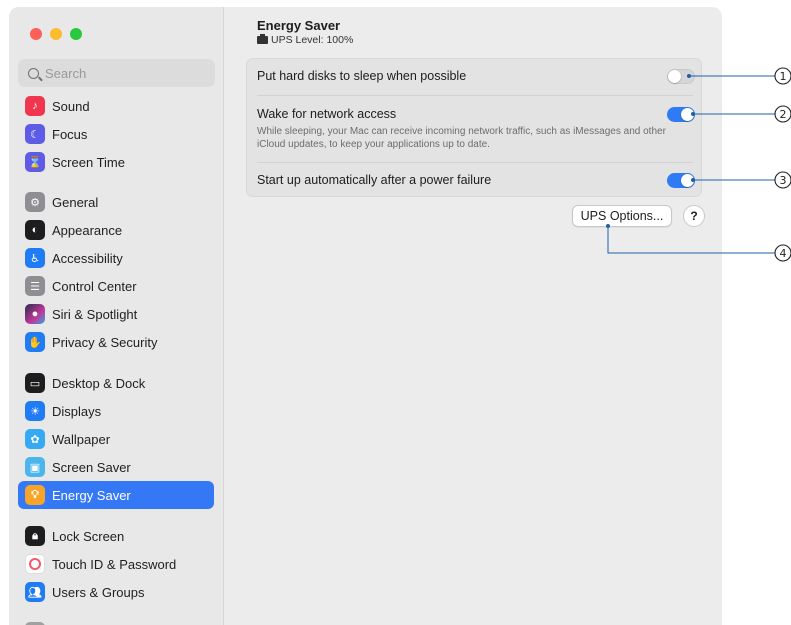  Describe the element at coordinates (299, 25) in the screenshot. I see `page-title: Energy Saver` at that location.